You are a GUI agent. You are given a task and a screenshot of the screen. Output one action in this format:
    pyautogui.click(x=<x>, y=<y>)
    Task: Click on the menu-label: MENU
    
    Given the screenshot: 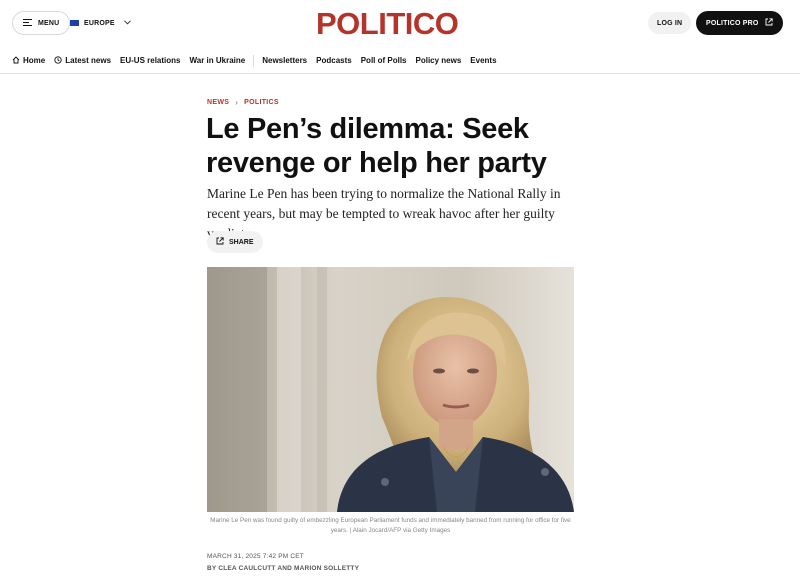 What is the action you would take?
    pyautogui.click(x=49, y=23)
    